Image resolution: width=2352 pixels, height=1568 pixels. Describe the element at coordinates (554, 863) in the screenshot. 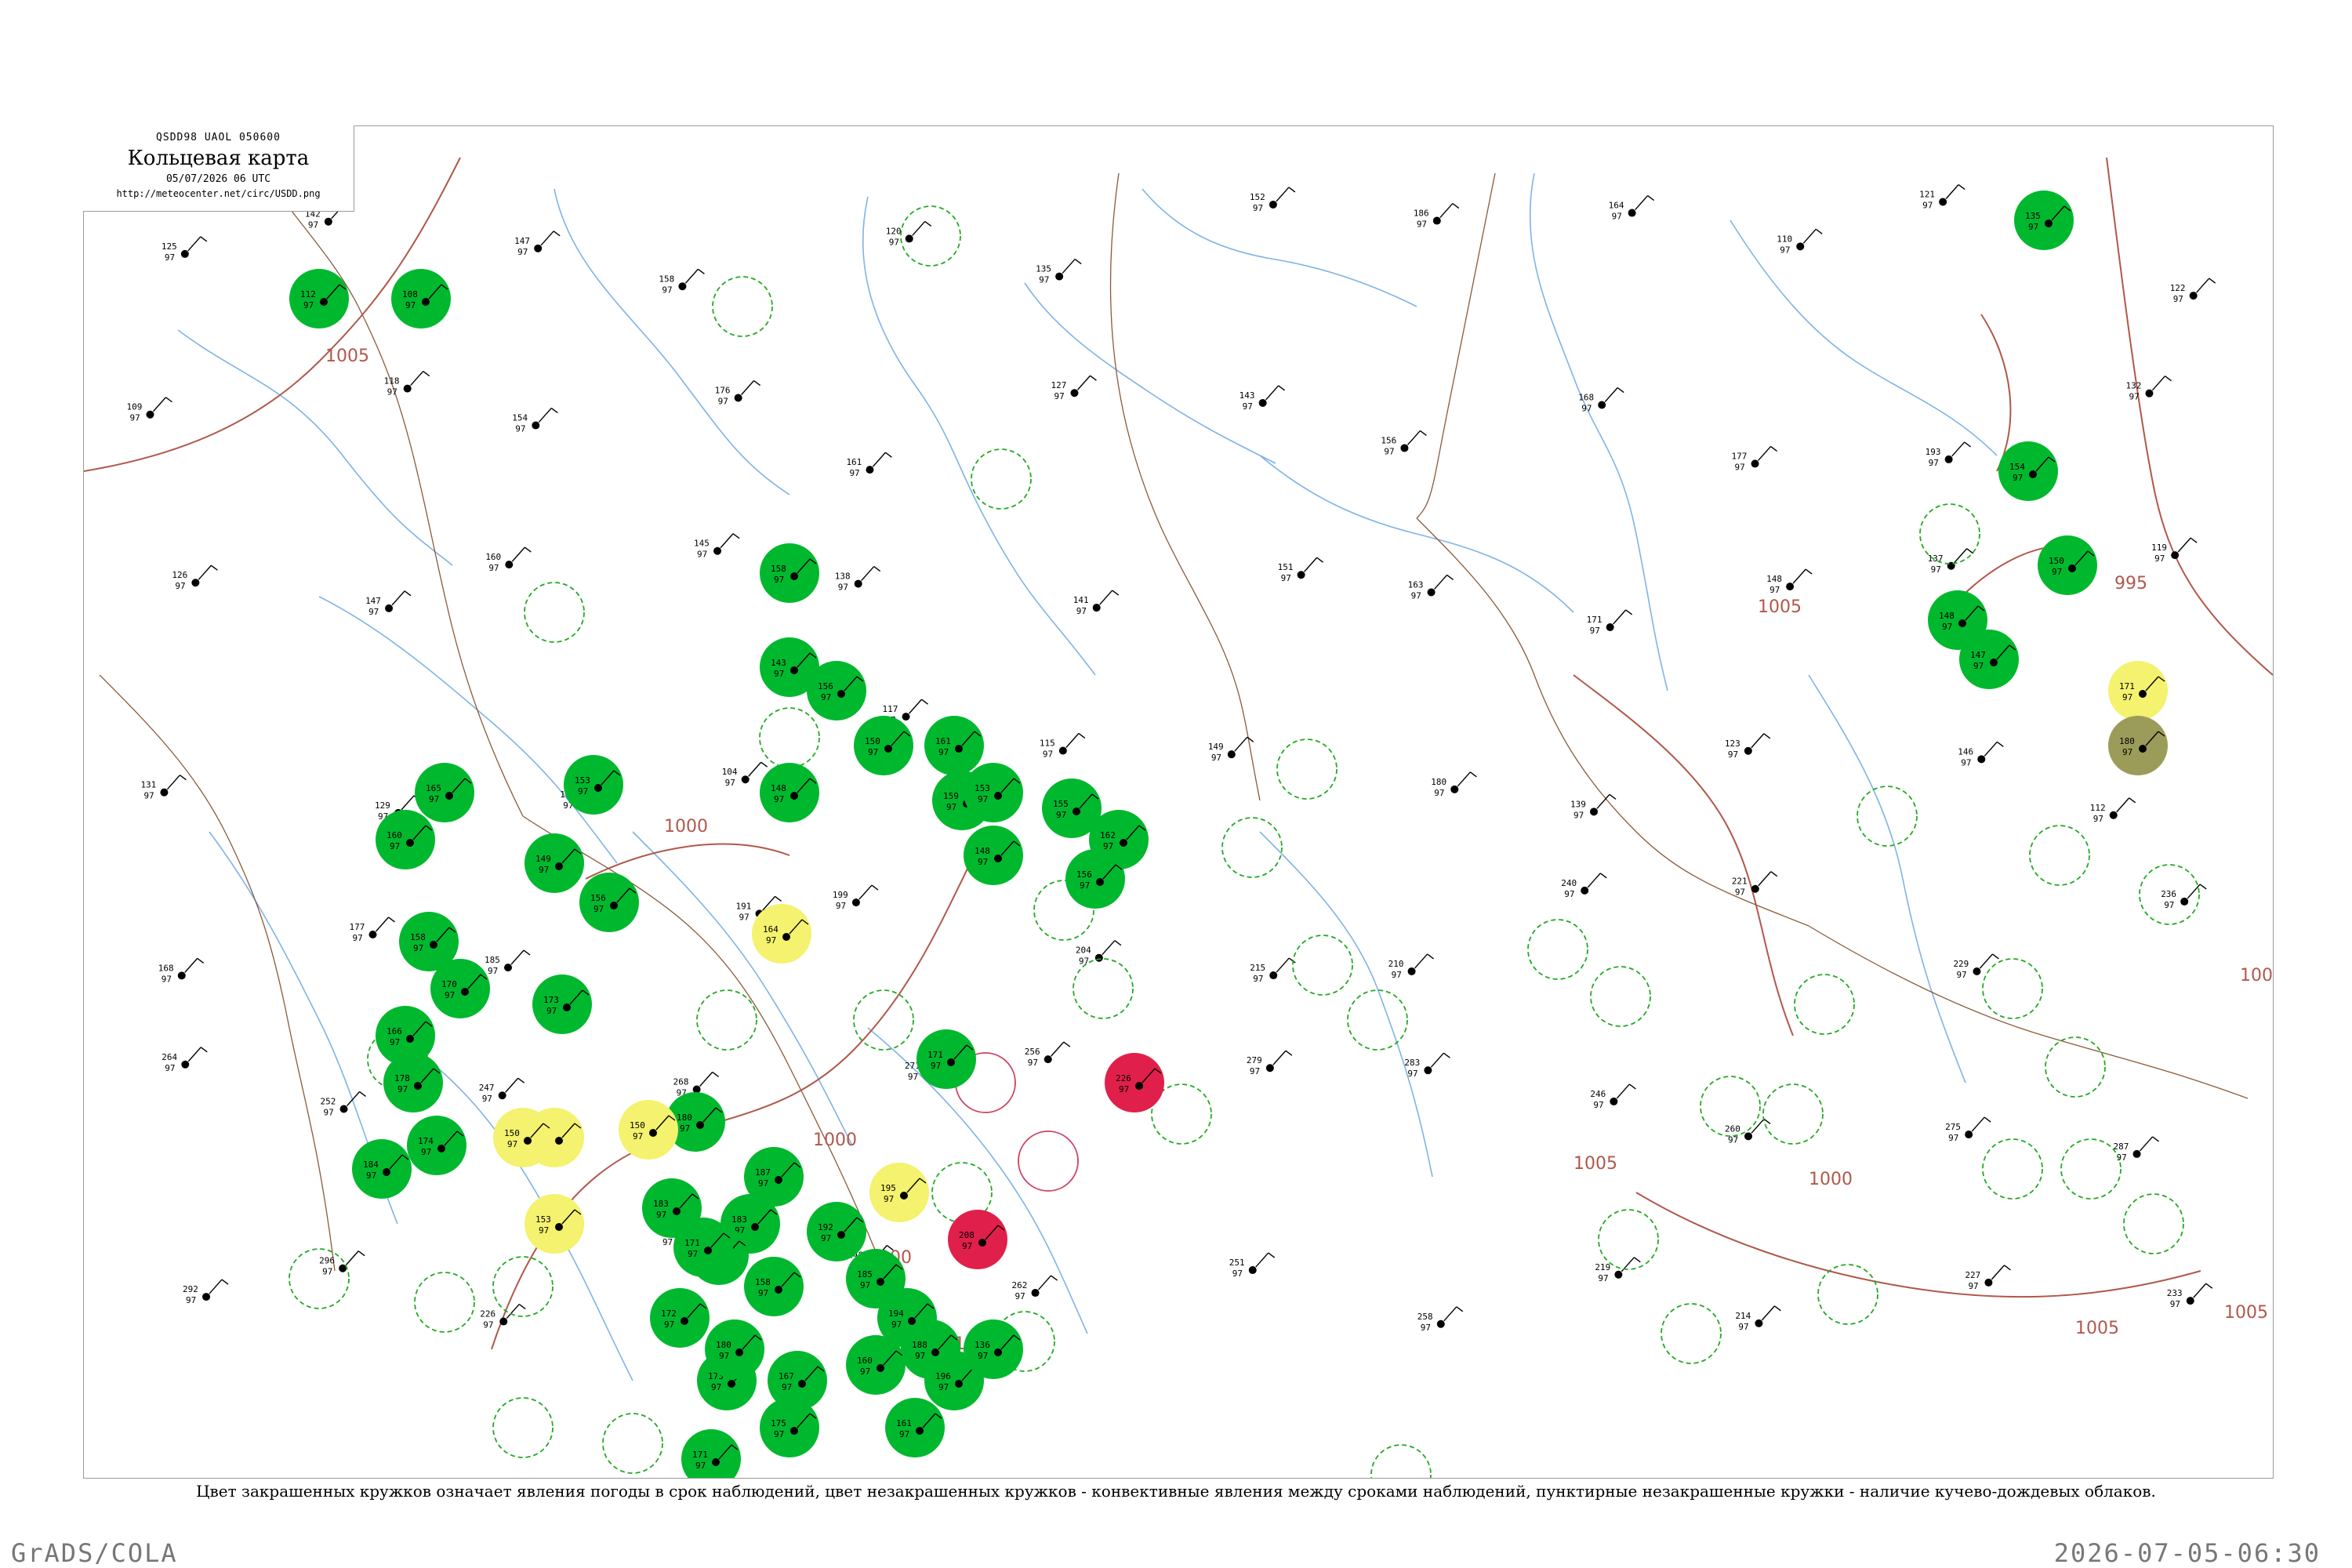

I see `weather-station-rain: 14997` at that location.